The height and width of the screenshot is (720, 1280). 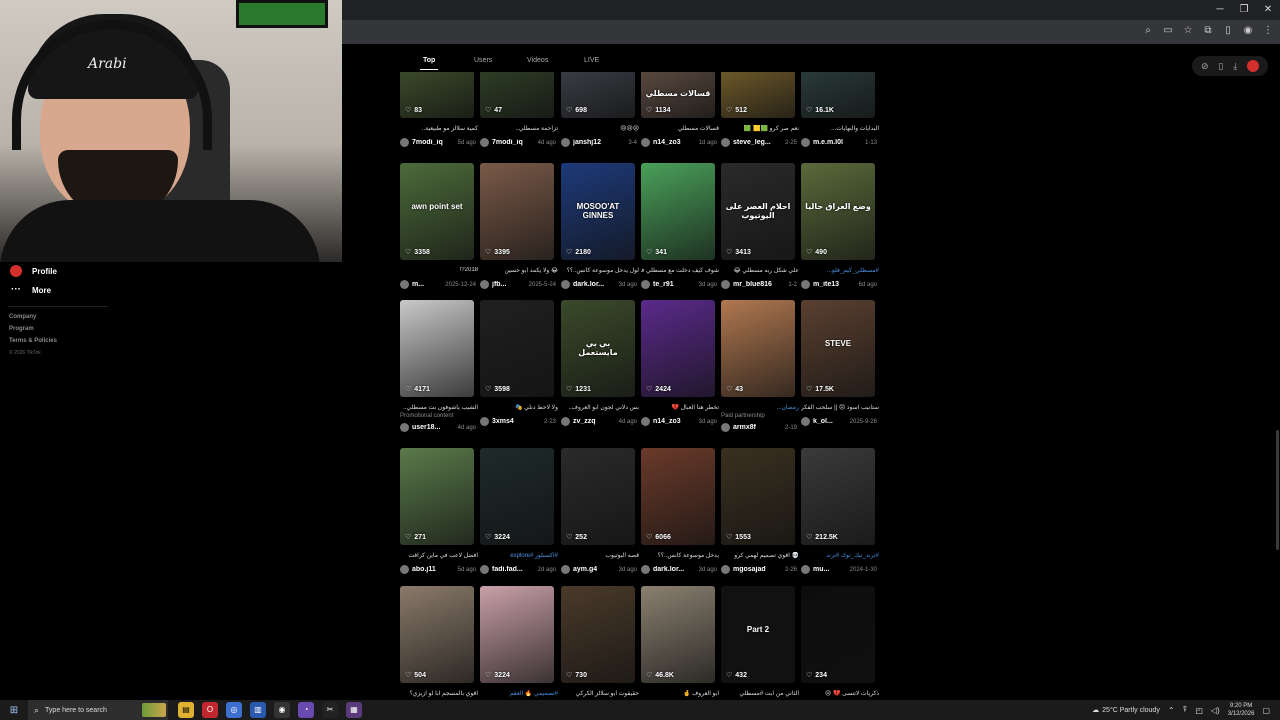 I want to click on cast-icon: ▭, so click(x=1168, y=31).